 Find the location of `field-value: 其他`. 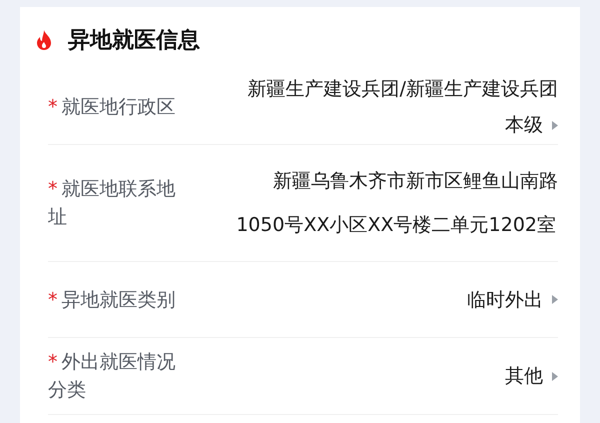

field-value: 其他 is located at coordinates (524, 376).